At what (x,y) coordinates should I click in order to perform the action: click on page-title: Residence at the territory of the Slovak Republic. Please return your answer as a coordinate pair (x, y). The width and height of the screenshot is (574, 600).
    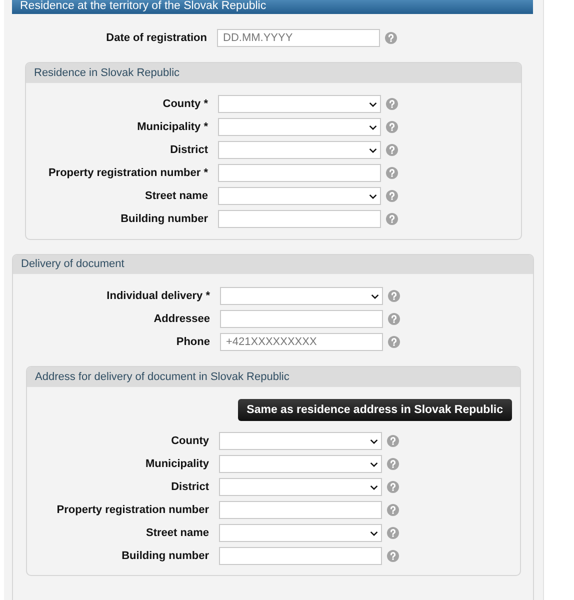
    Looking at the image, I should click on (272, 7).